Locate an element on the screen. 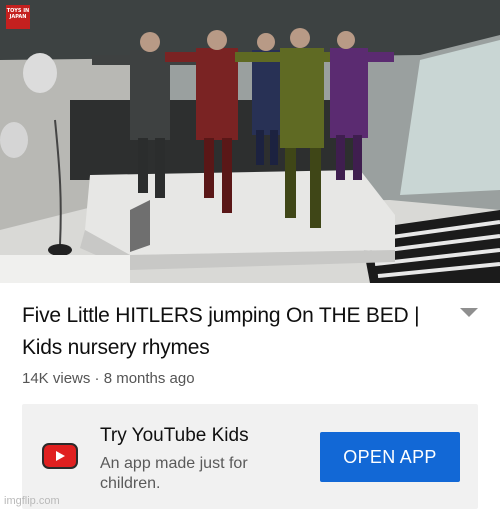 The width and height of the screenshot is (500, 511). open-app-button: OPEN APP is located at coordinates (390, 457).